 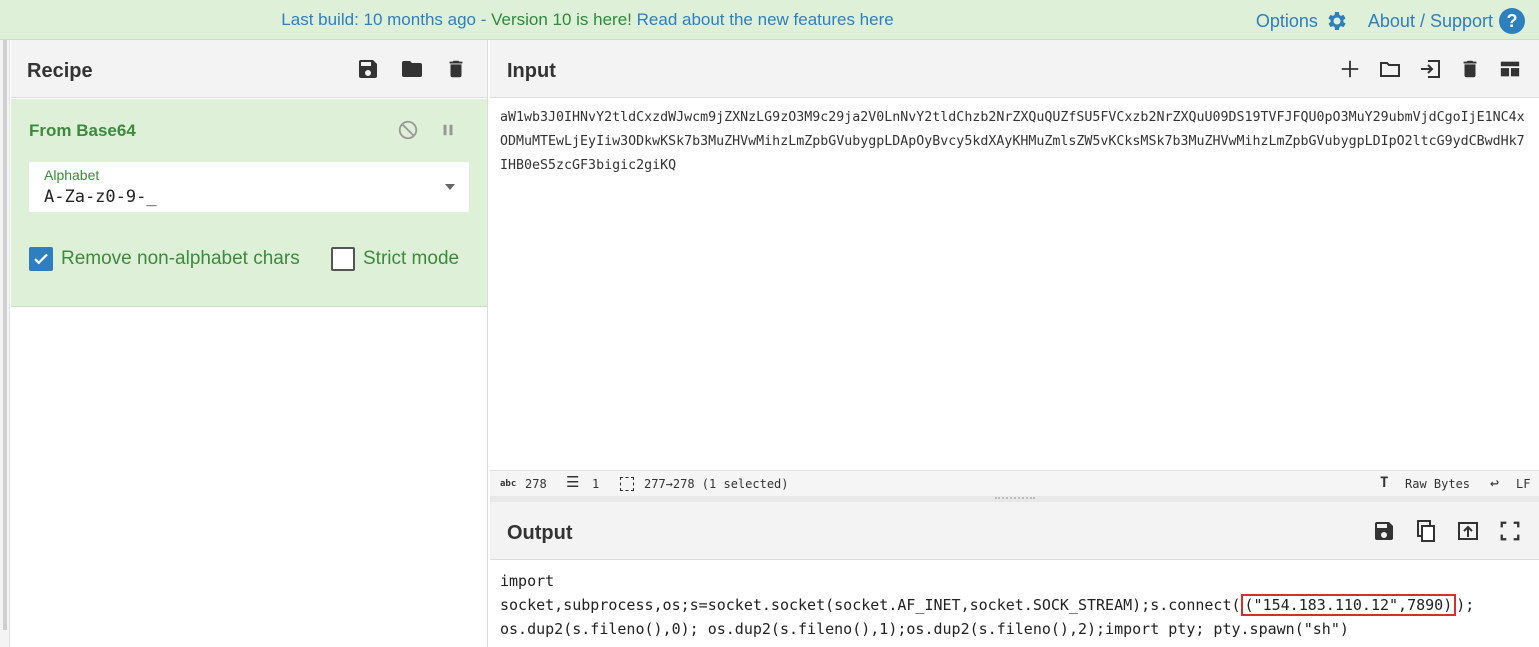 I want to click on line-count: 1, so click(x=596, y=484).